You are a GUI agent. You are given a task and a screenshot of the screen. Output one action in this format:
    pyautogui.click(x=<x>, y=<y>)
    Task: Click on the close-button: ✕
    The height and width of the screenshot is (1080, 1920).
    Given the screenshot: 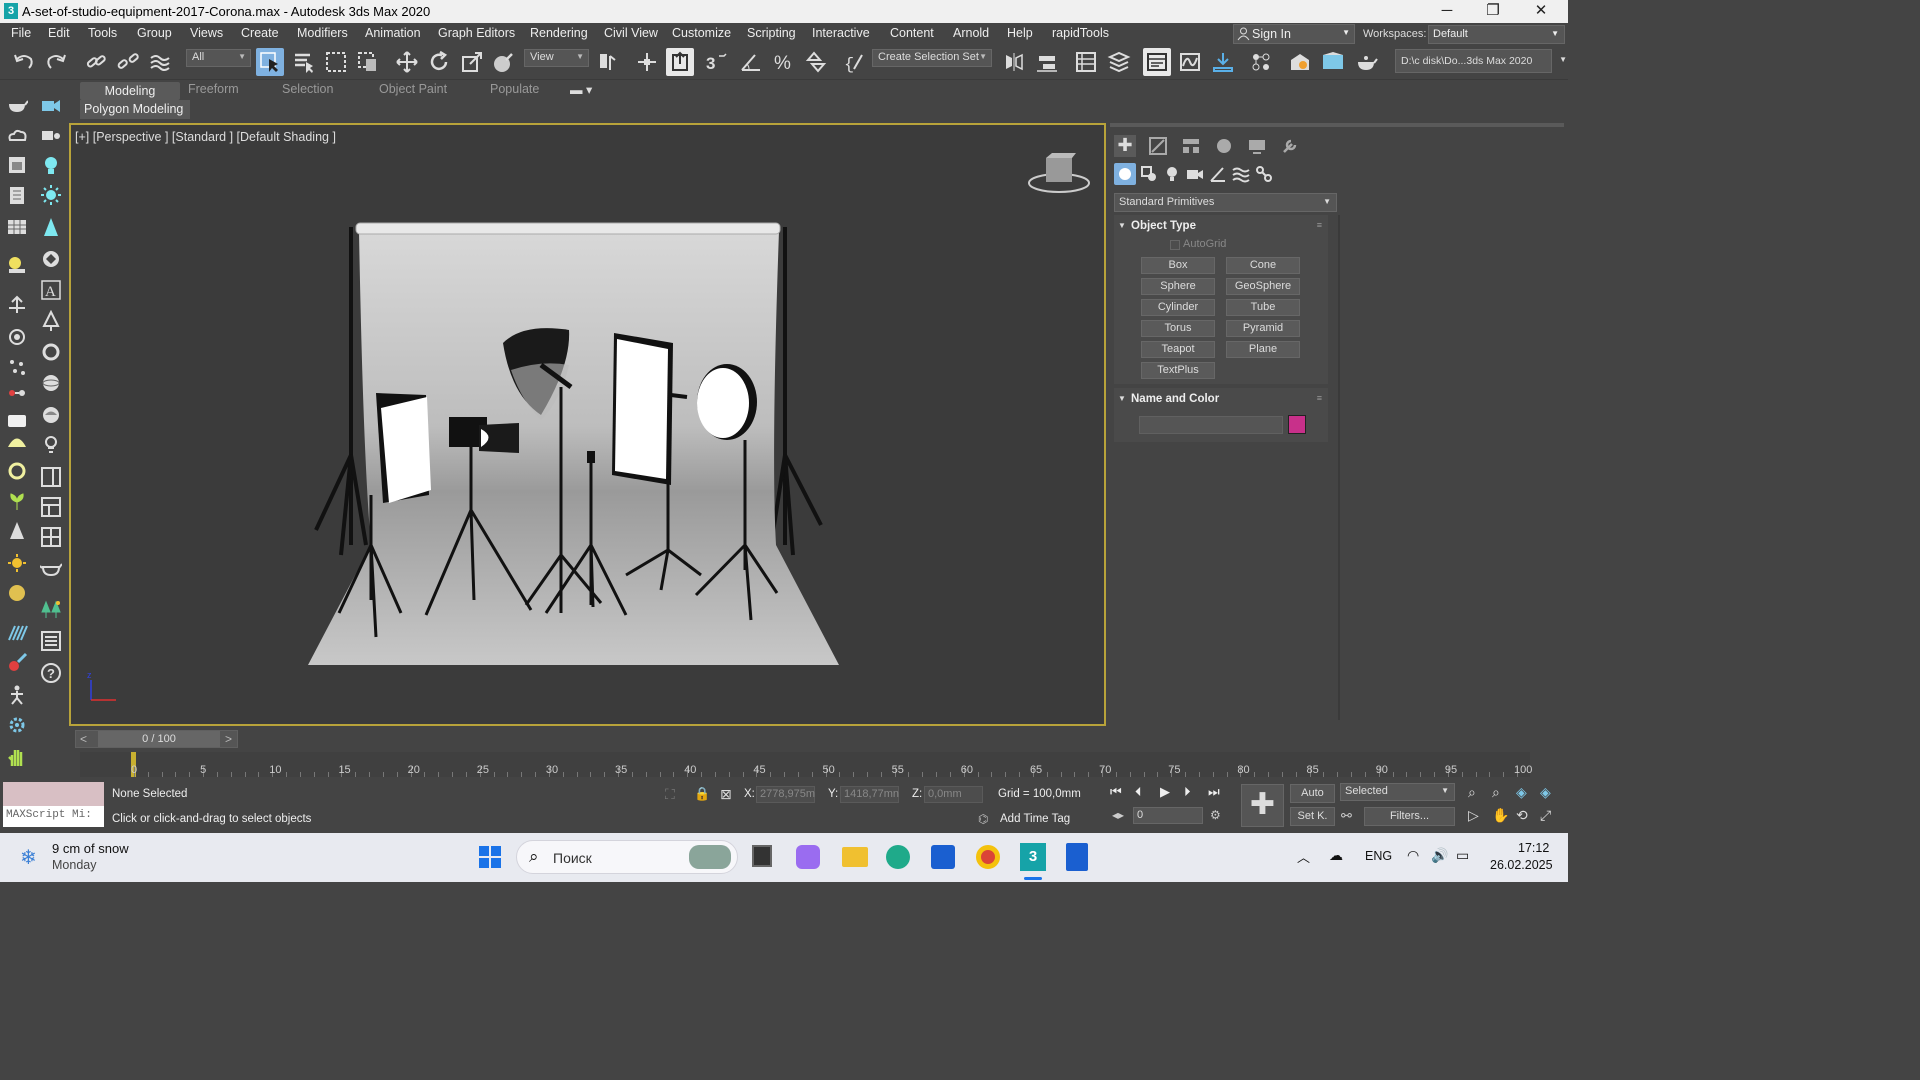 What is the action you would take?
    pyautogui.click(x=1541, y=11)
    